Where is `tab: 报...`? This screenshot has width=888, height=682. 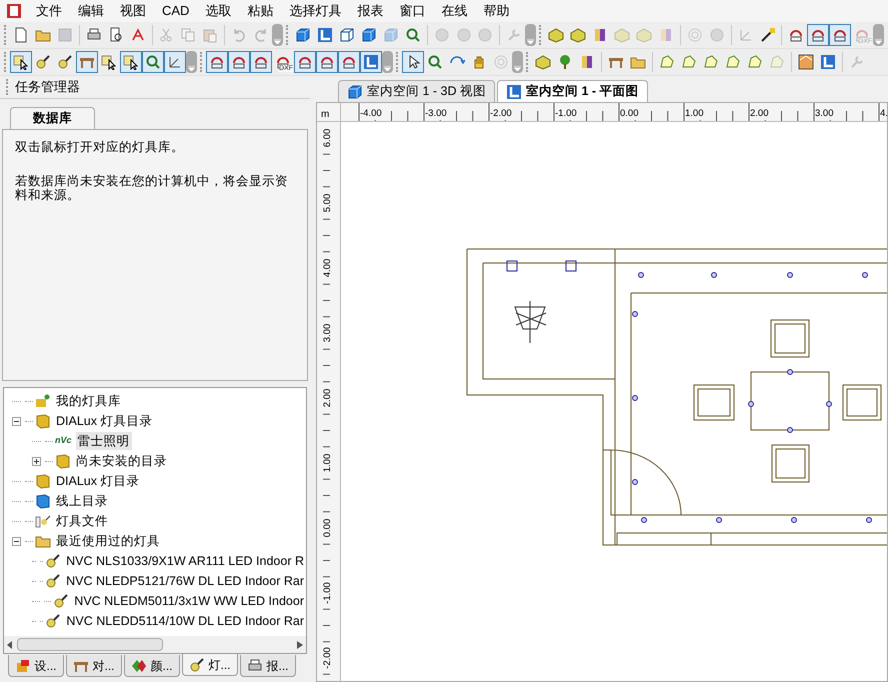
tab: 报... is located at coordinates (268, 666).